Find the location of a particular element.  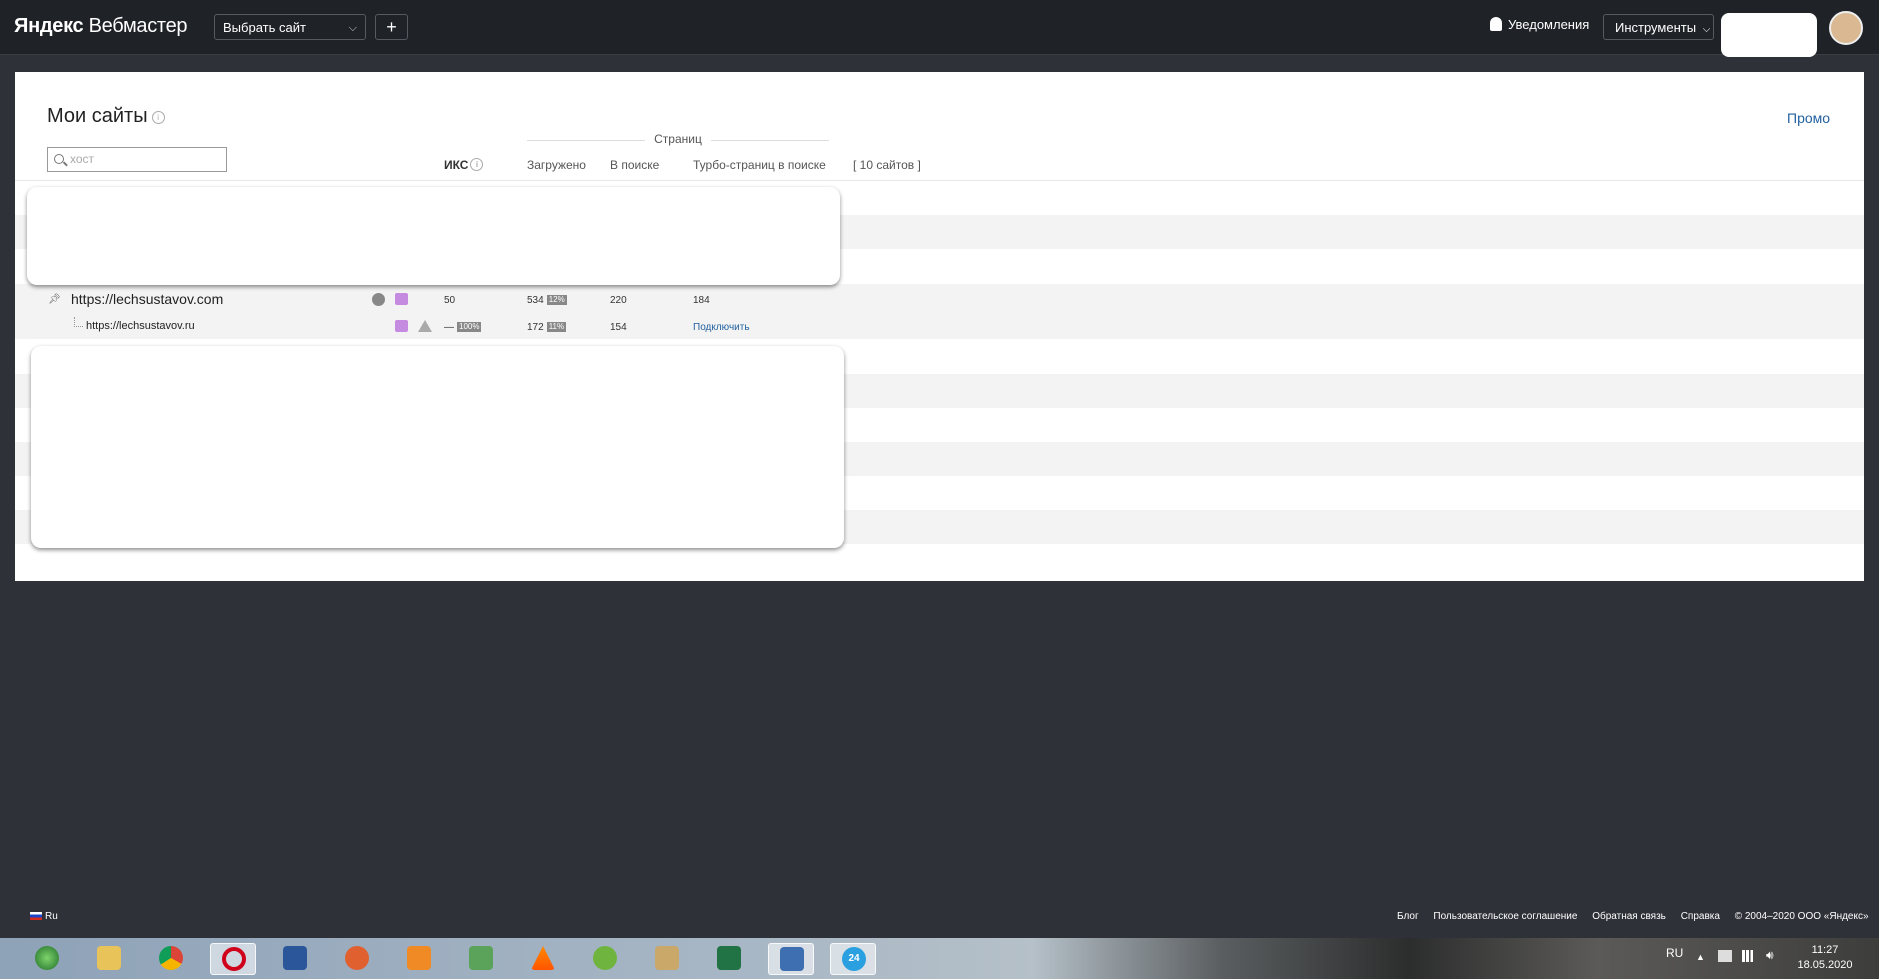

clock-date: 18.05.2020 is located at coordinates (1825, 965).